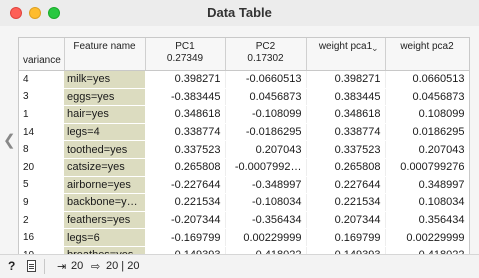 This screenshot has width=479, height=278. What do you see at coordinates (427, 220) in the screenshot?
I see `cell-weight-pca2: 0.356434` at bounding box center [427, 220].